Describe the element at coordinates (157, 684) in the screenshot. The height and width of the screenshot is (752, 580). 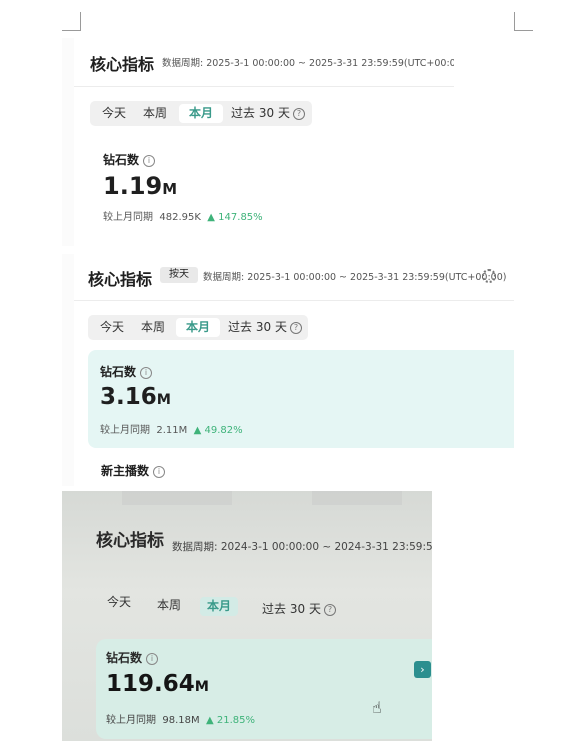
I see `metric-value: 119.64M` at that location.